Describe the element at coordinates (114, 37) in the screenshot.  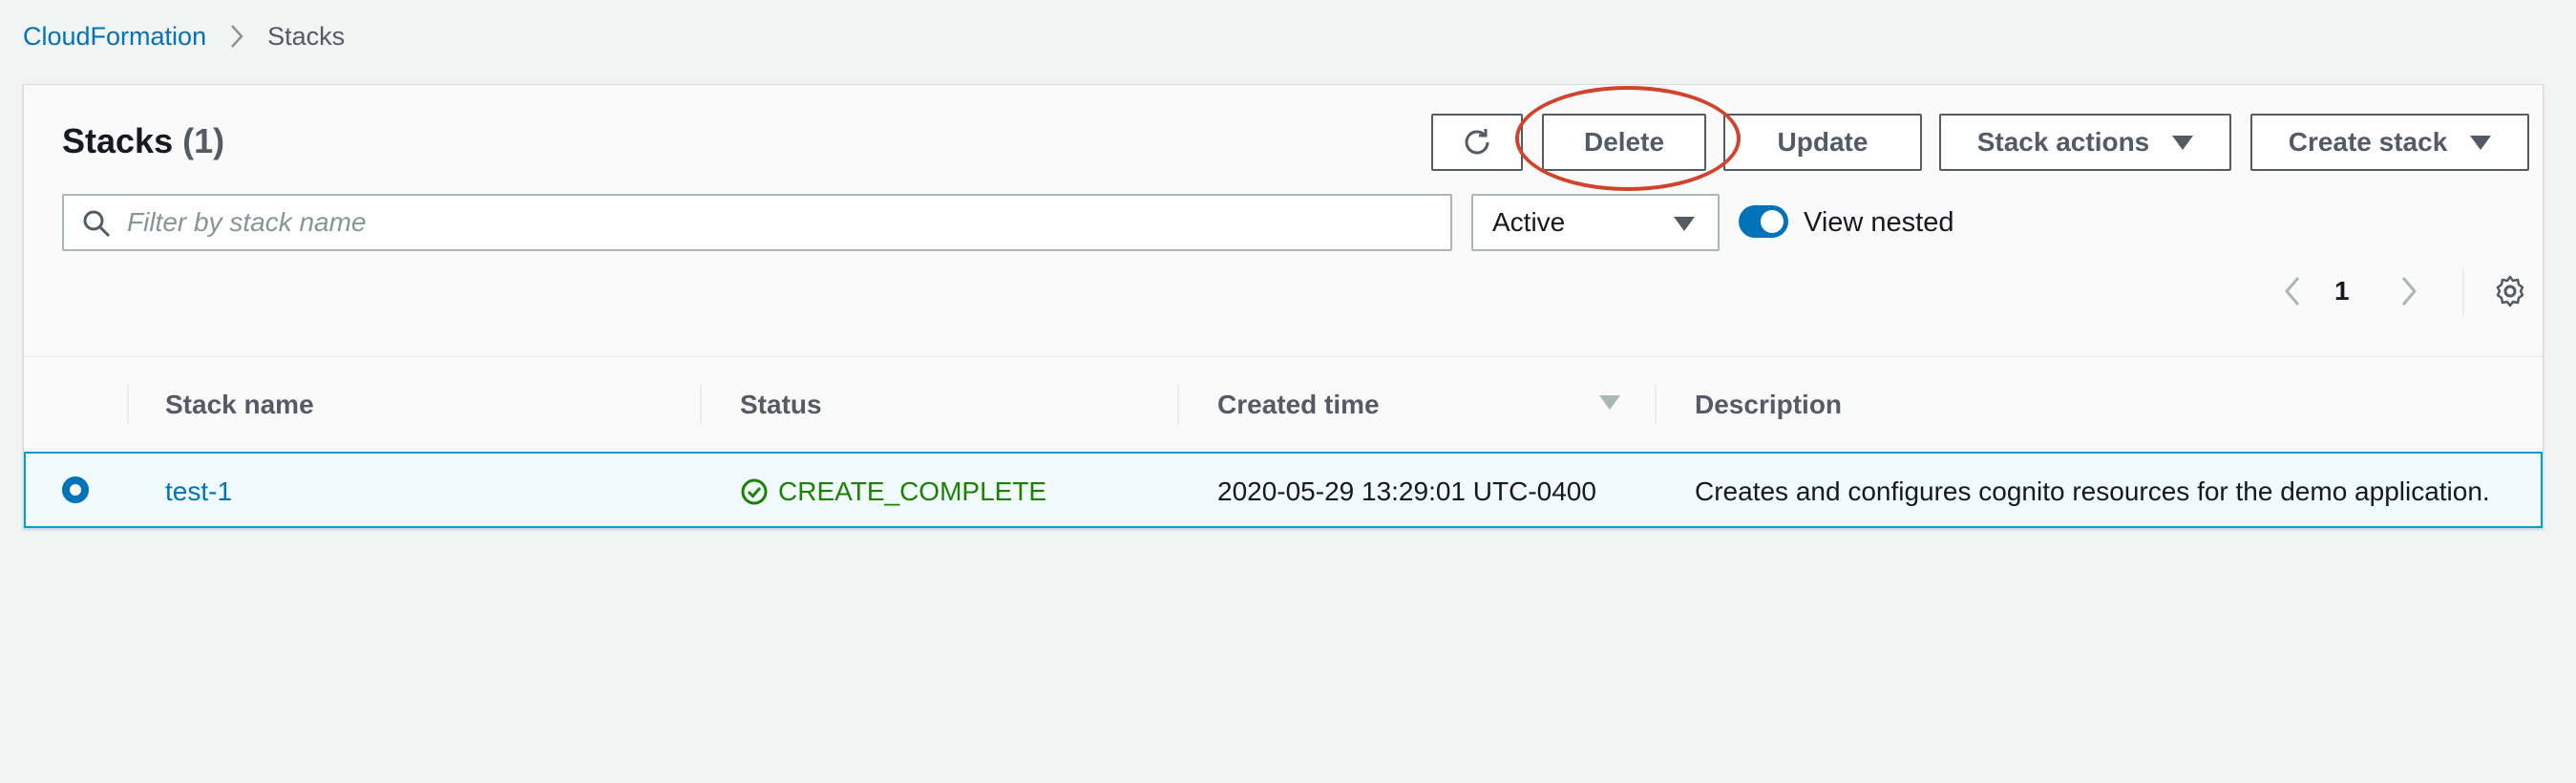
I see `breadcrumb-cloudformation-link: CloudFormation` at that location.